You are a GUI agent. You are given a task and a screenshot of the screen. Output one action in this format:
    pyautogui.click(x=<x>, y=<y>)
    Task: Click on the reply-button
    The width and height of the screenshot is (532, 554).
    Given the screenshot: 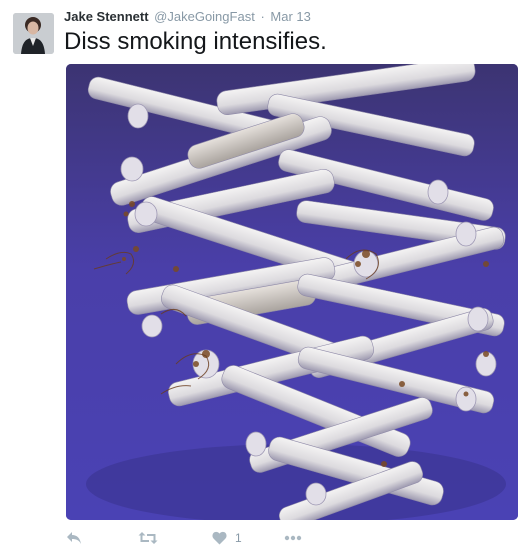 What is the action you would take?
    pyautogui.click(x=74, y=538)
    